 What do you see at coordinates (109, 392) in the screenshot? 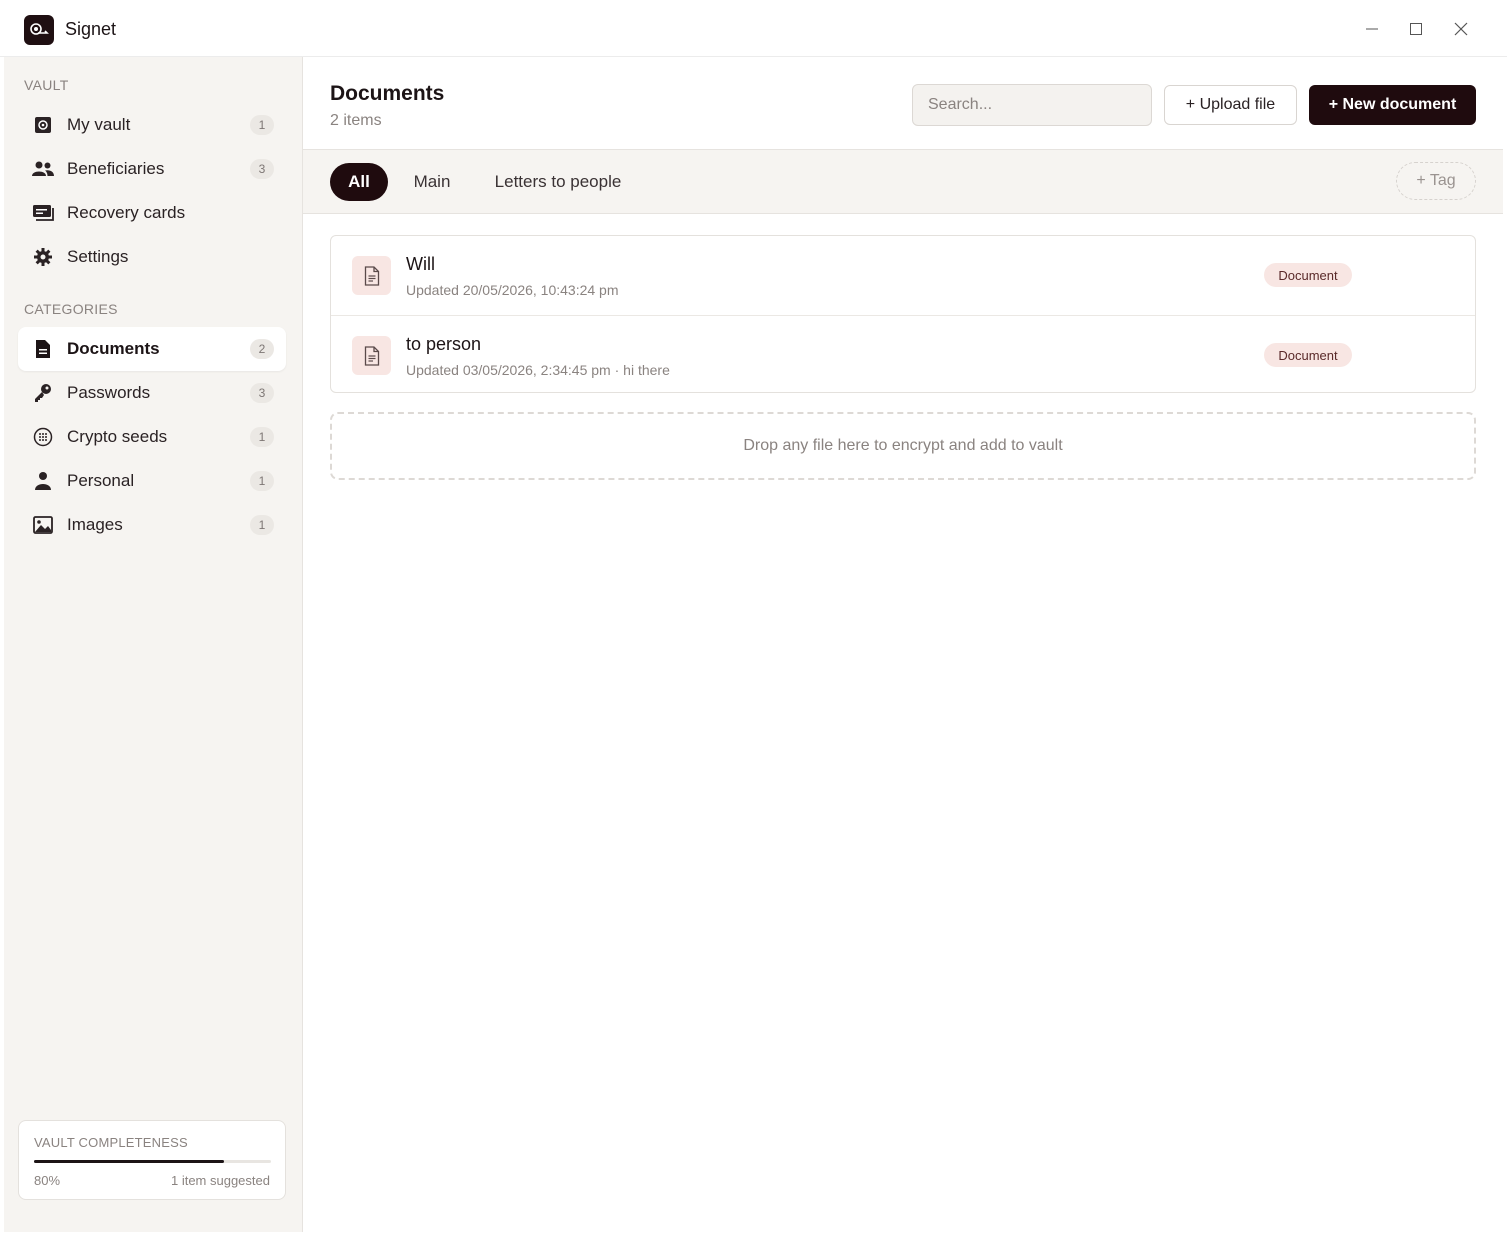
I see `sidebar-item-label: Passwords` at bounding box center [109, 392].